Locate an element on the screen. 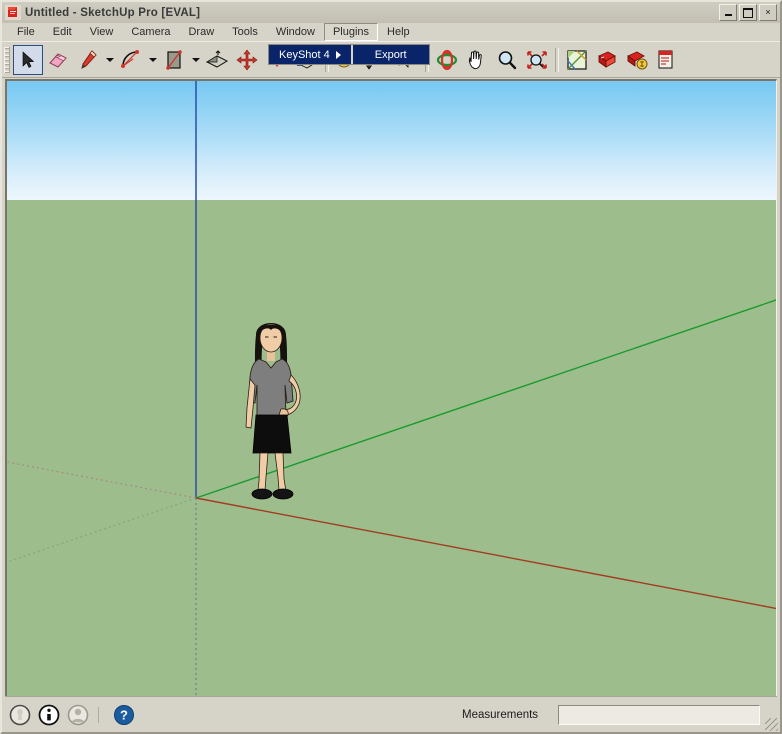 This screenshot has height=734, width=782. pencil-tool-button is located at coordinates (88, 60).